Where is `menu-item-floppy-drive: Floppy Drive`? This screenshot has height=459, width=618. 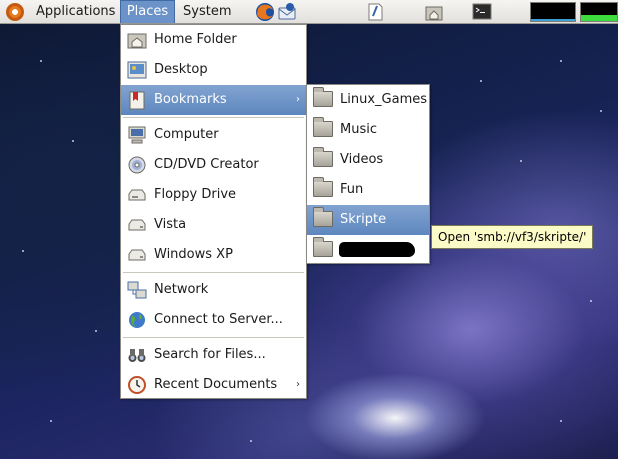
menu-item-floppy-drive: Floppy Drive is located at coordinates (213, 195).